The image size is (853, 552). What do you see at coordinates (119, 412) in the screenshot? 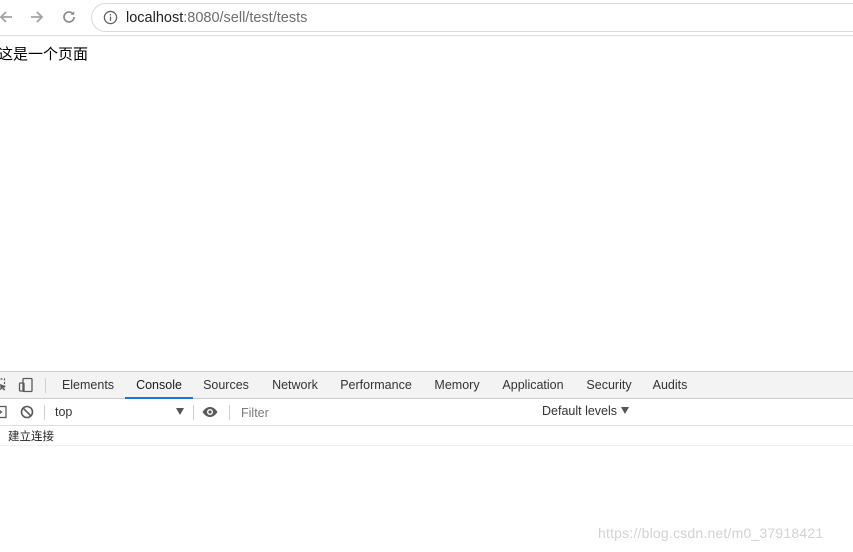
I see `context-selector: top` at bounding box center [119, 412].